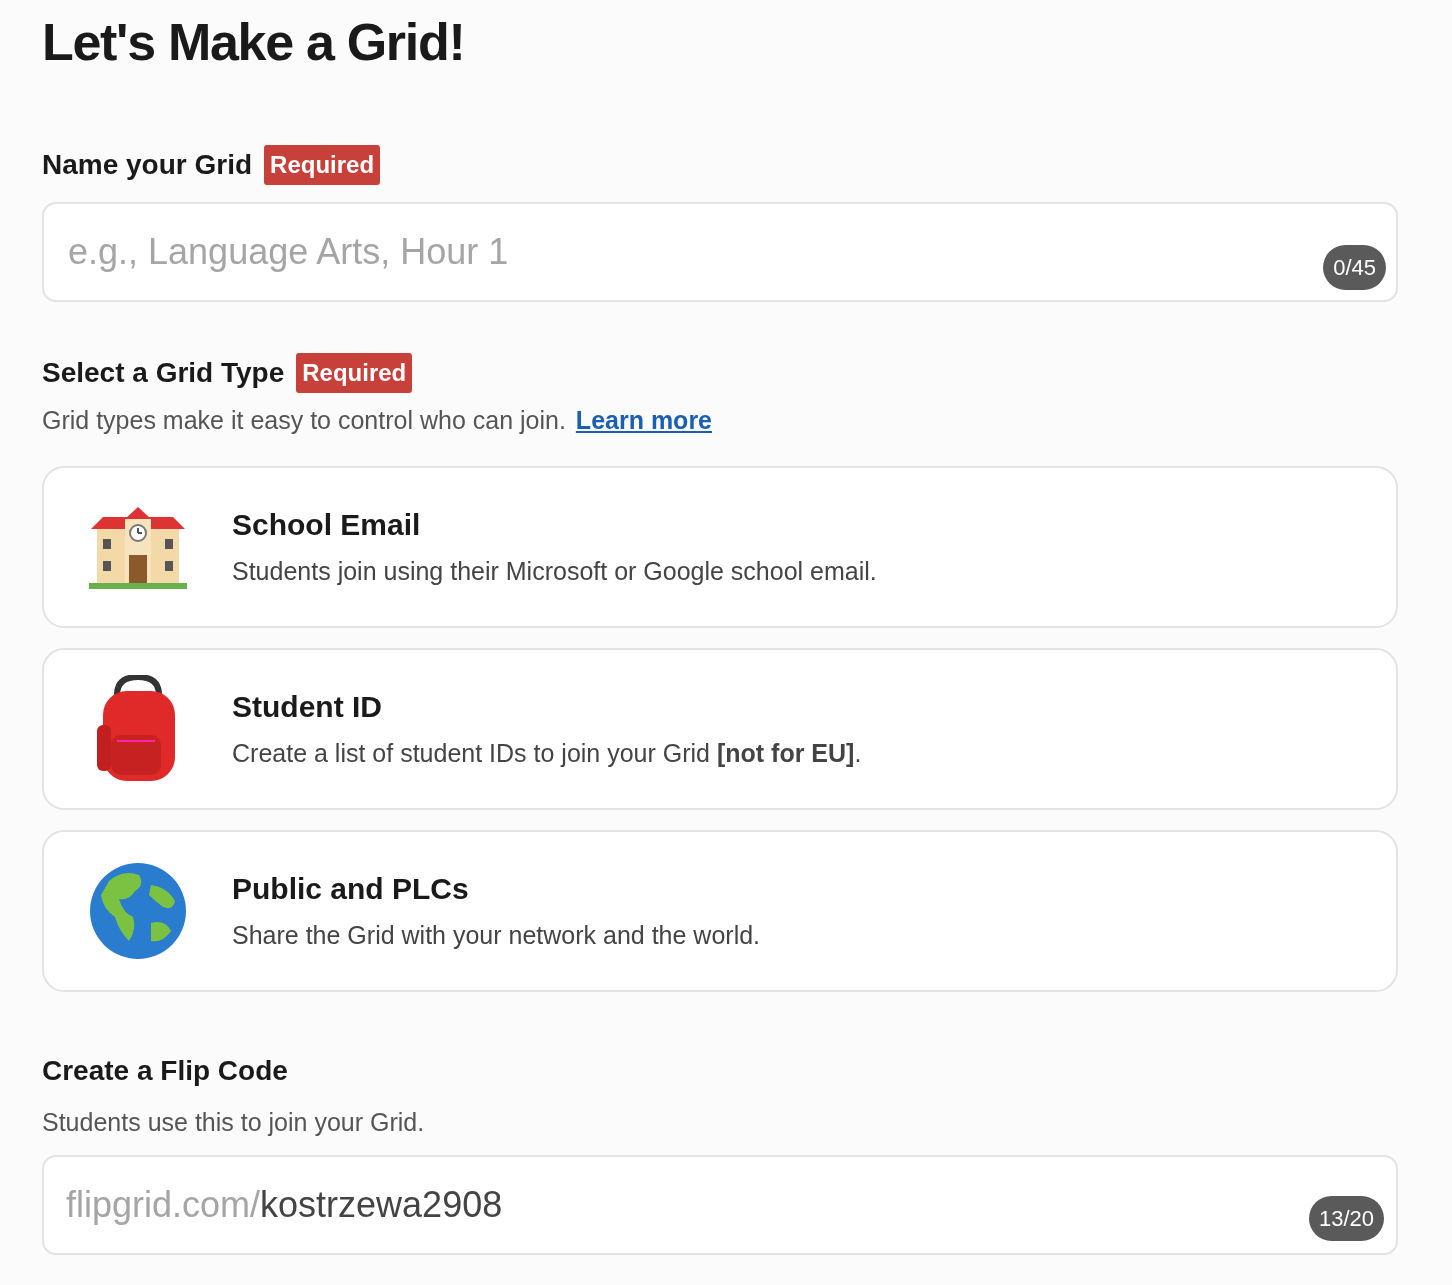 This screenshot has width=1452, height=1285. Describe the element at coordinates (720, 728) in the screenshot. I see `grid-type-option: Student ID Create a list of student IDs to join your Grid [not for EU].` at that location.